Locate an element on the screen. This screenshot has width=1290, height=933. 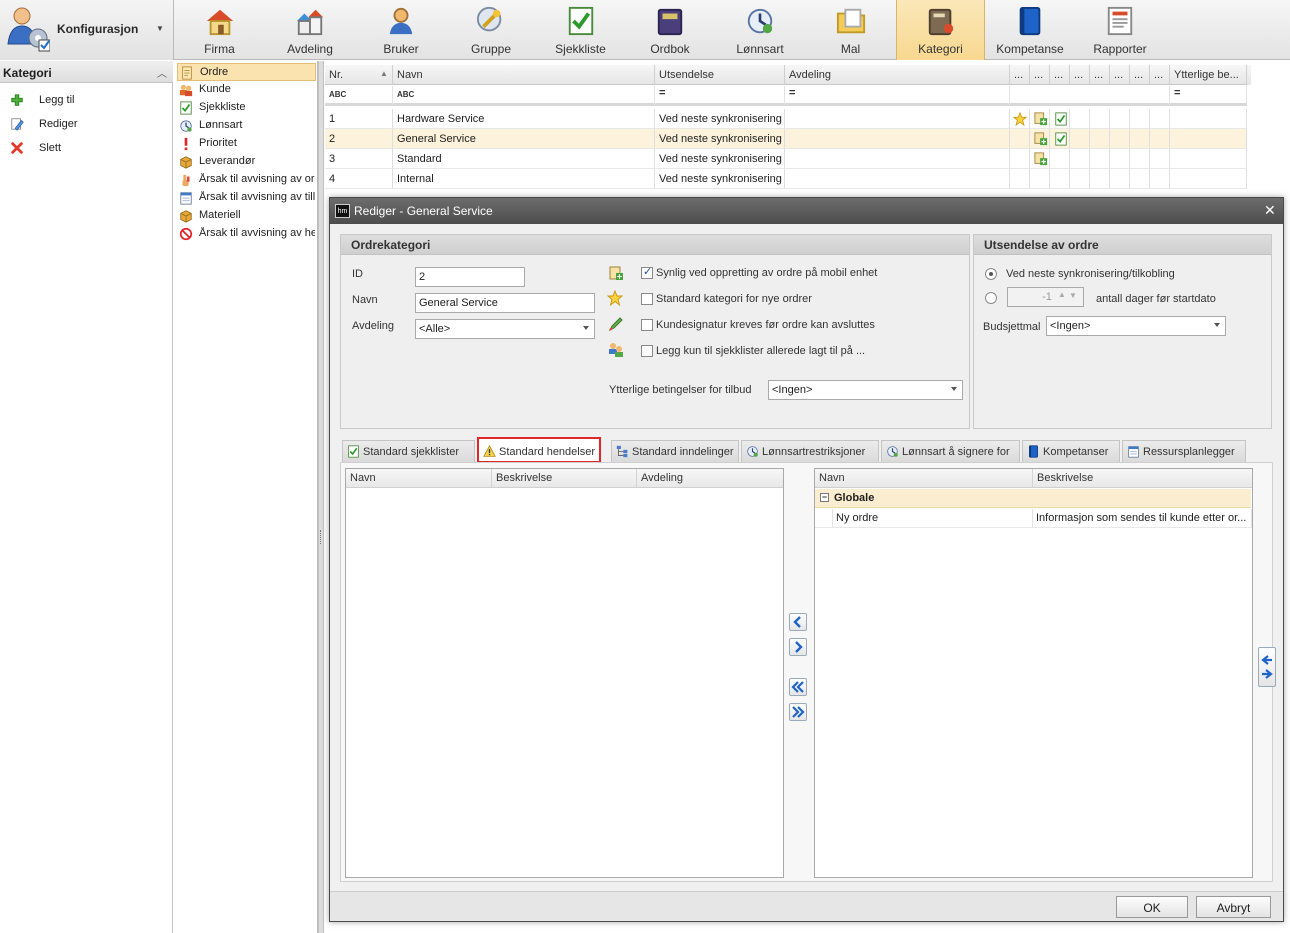
collapse-minus-icon: − is located at coordinates (824, 497).